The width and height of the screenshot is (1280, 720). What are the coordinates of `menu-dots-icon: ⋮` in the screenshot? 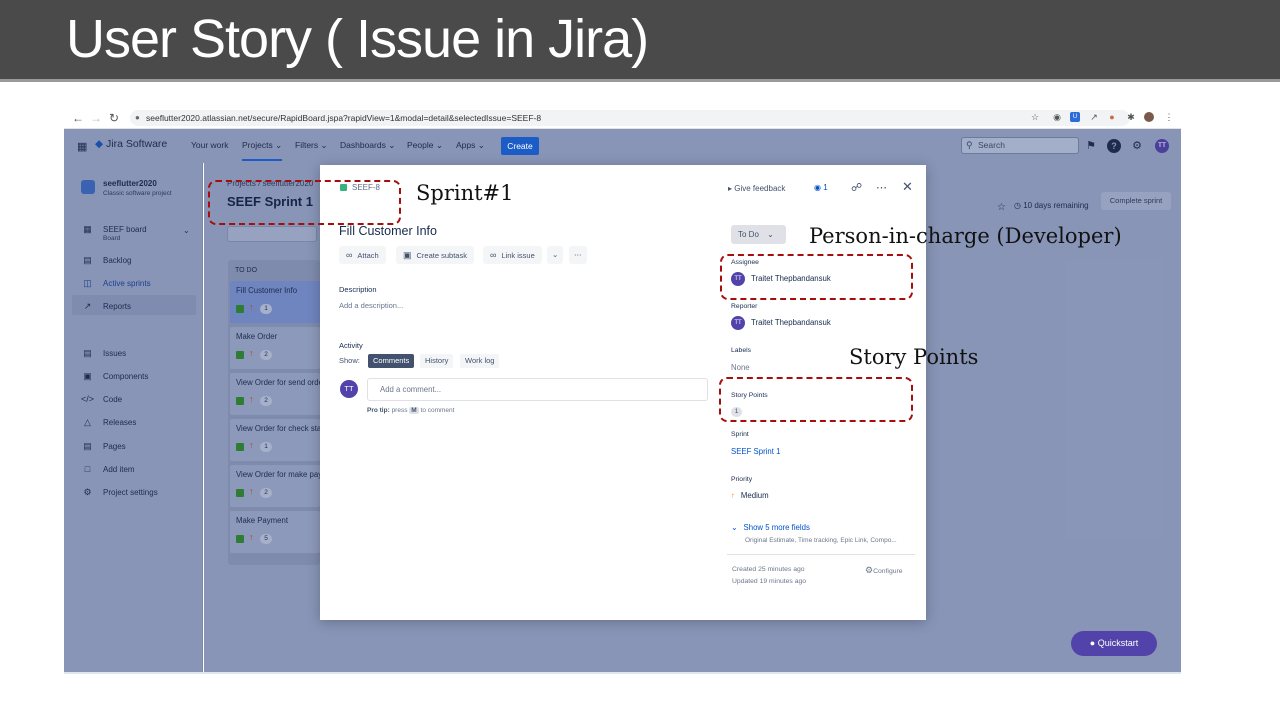 It's located at (1169, 117).